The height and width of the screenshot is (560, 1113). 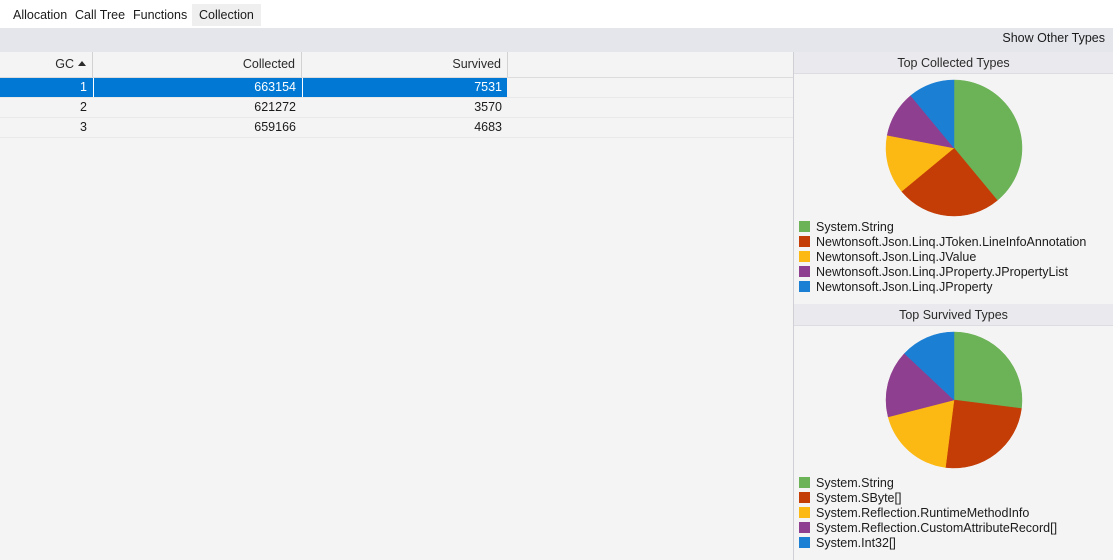 I want to click on cell-gc: 3, so click(x=46, y=127).